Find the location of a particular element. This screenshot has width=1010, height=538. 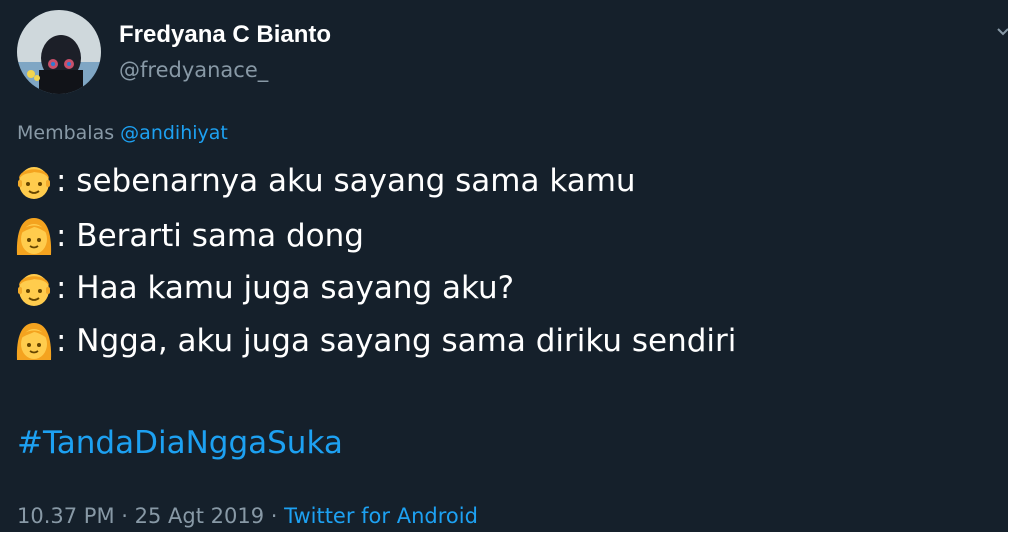

tweet-date: 25 Agt 2019 is located at coordinates (199, 516).